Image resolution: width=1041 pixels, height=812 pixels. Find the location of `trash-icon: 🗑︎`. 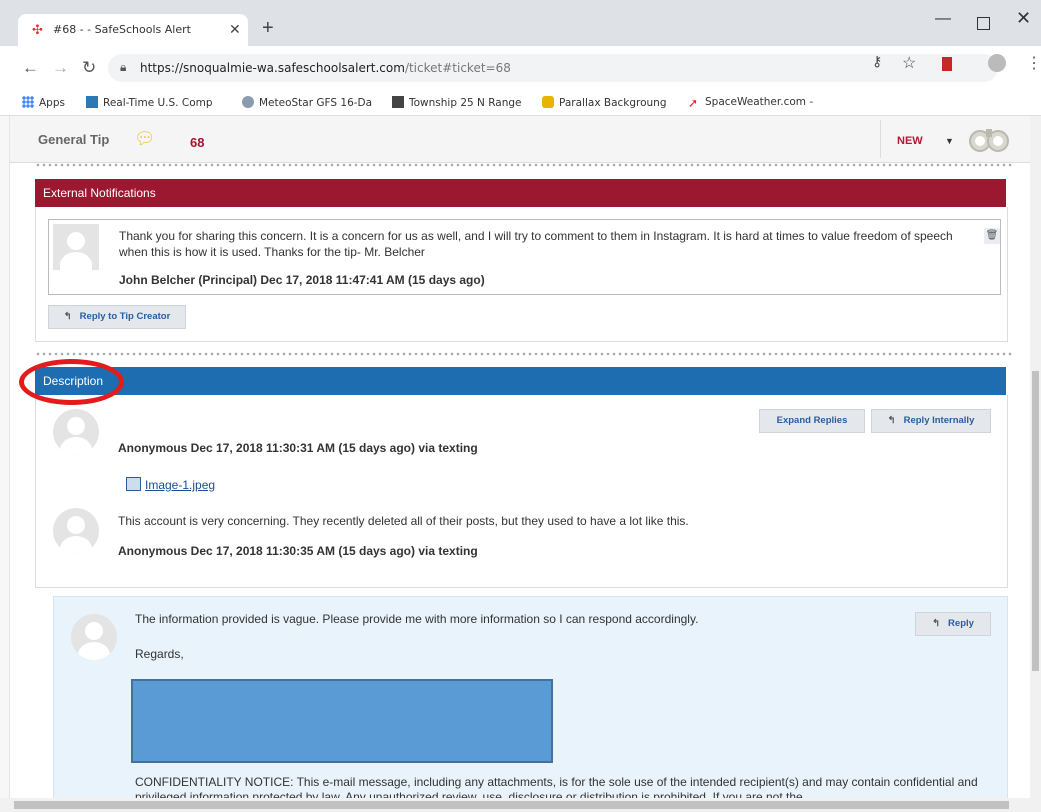

trash-icon: 🗑︎ is located at coordinates (992, 236).